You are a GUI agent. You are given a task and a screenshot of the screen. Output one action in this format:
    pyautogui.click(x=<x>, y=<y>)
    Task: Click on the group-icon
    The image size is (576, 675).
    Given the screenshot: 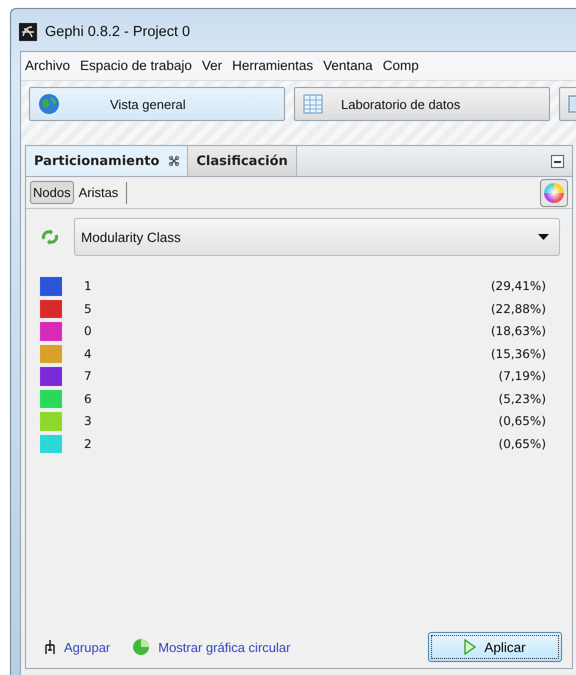 What is the action you would take?
    pyautogui.click(x=50, y=647)
    